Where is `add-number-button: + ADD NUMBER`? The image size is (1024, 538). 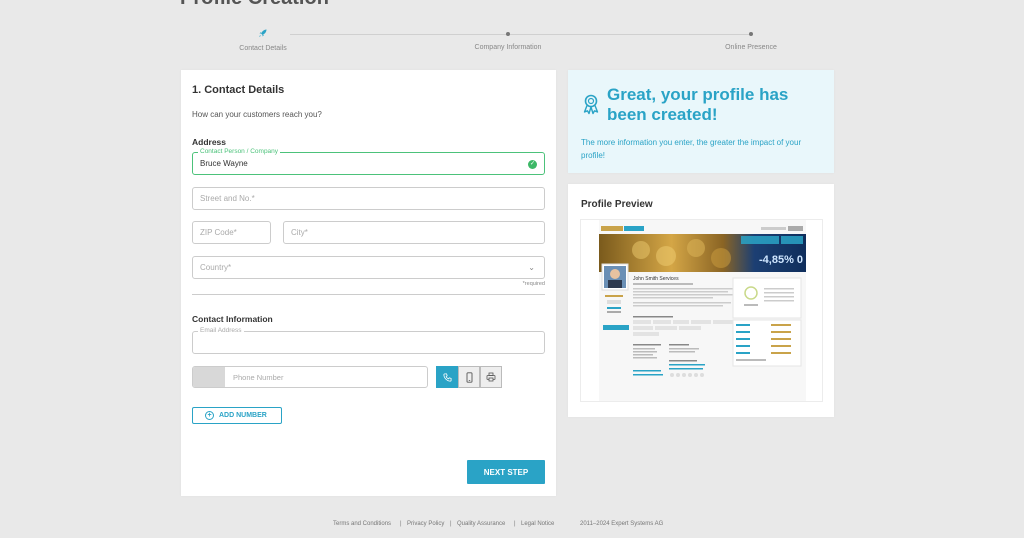
add-number-button: + ADD NUMBER is located at coordinates (237, 415).